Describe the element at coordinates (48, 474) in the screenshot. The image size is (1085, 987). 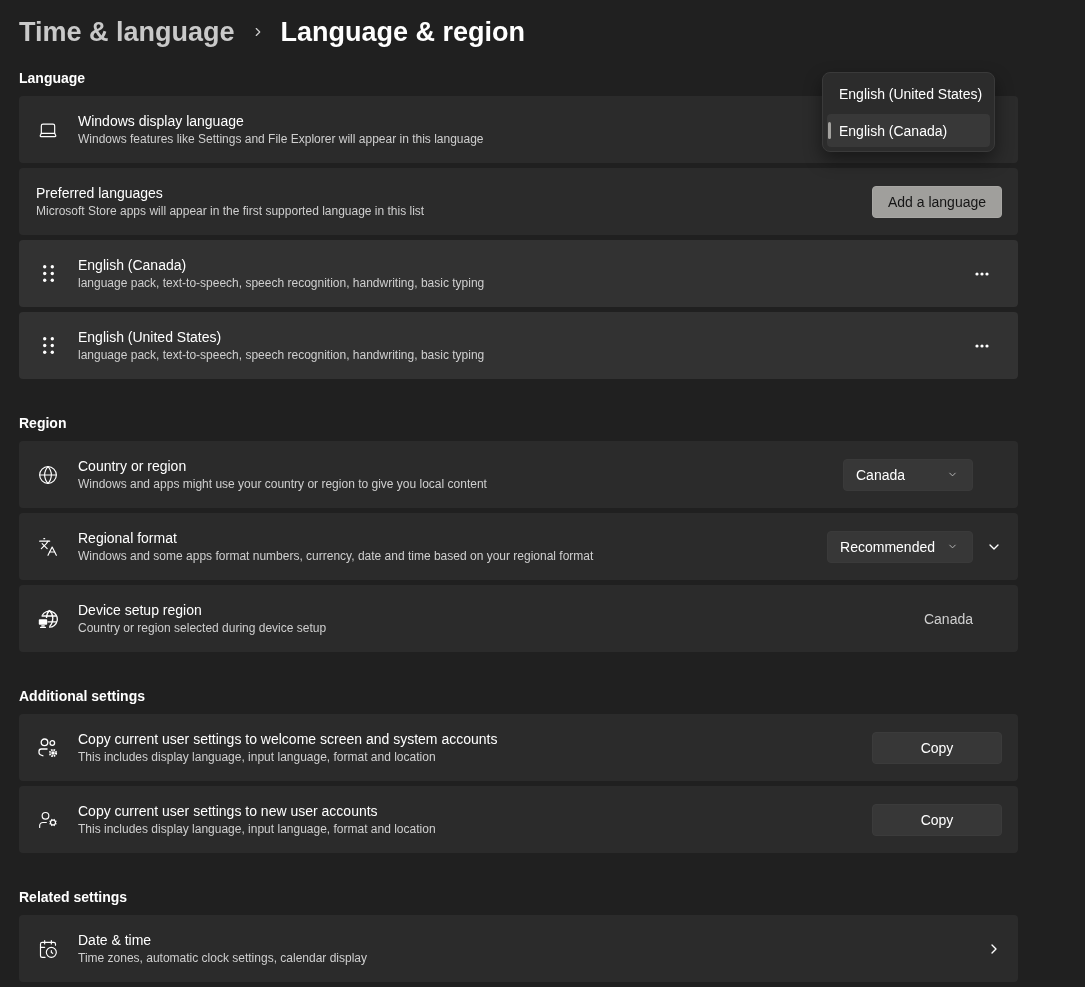
I see `globe-icon` at that location.